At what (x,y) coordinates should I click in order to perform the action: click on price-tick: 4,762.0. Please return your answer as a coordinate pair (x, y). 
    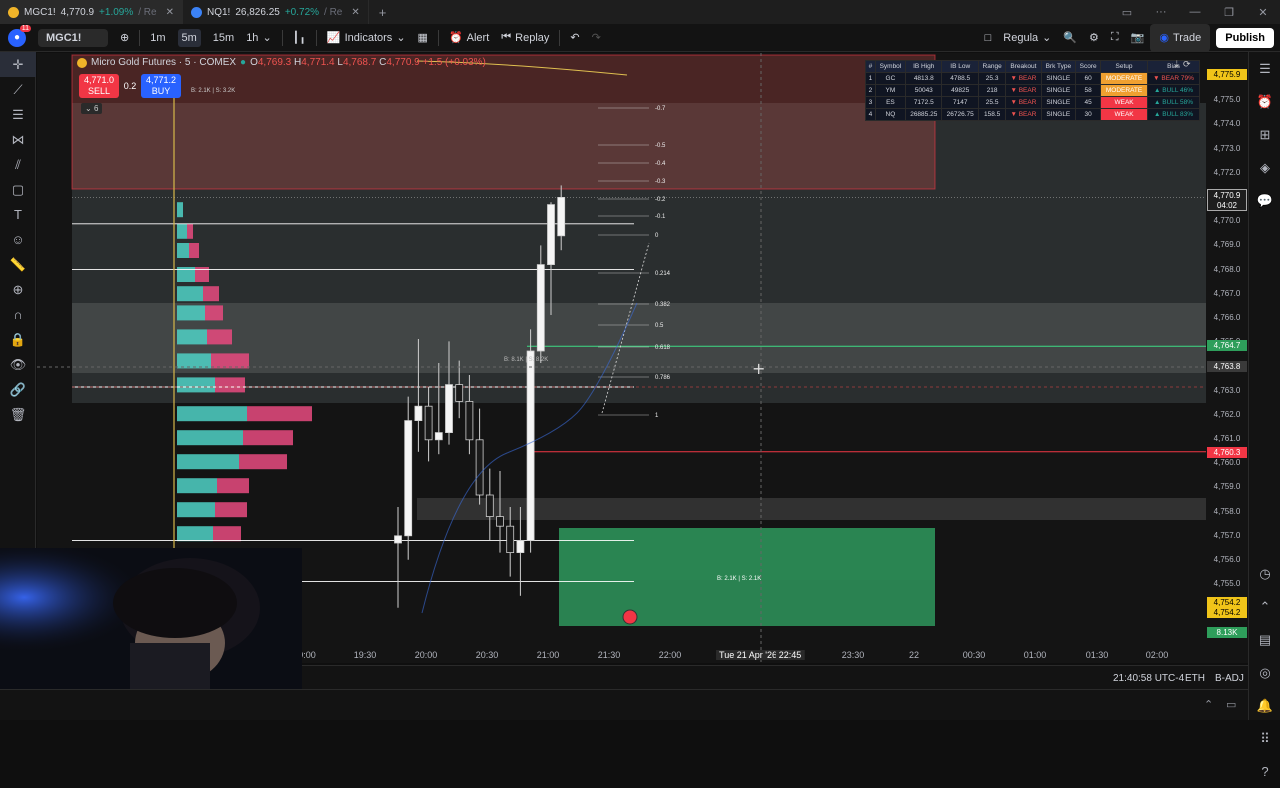
    Looking at the image, I should click on (1227, 414).